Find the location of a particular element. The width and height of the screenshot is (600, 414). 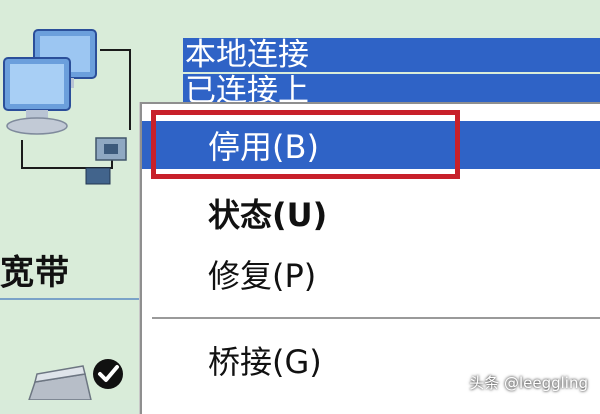

menu-item-label: 停用(B) is located at coordinates (263, 147).